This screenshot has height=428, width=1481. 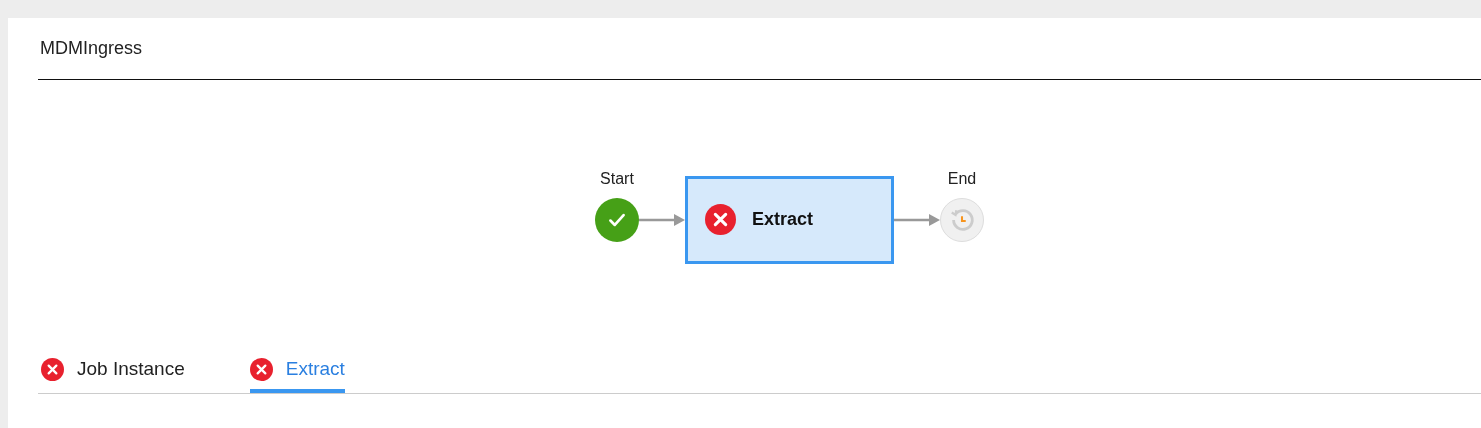 What do you see at coordinates (962, 178) in the screenshot?
I see `node-label: End` at bounding box center [962, 178].